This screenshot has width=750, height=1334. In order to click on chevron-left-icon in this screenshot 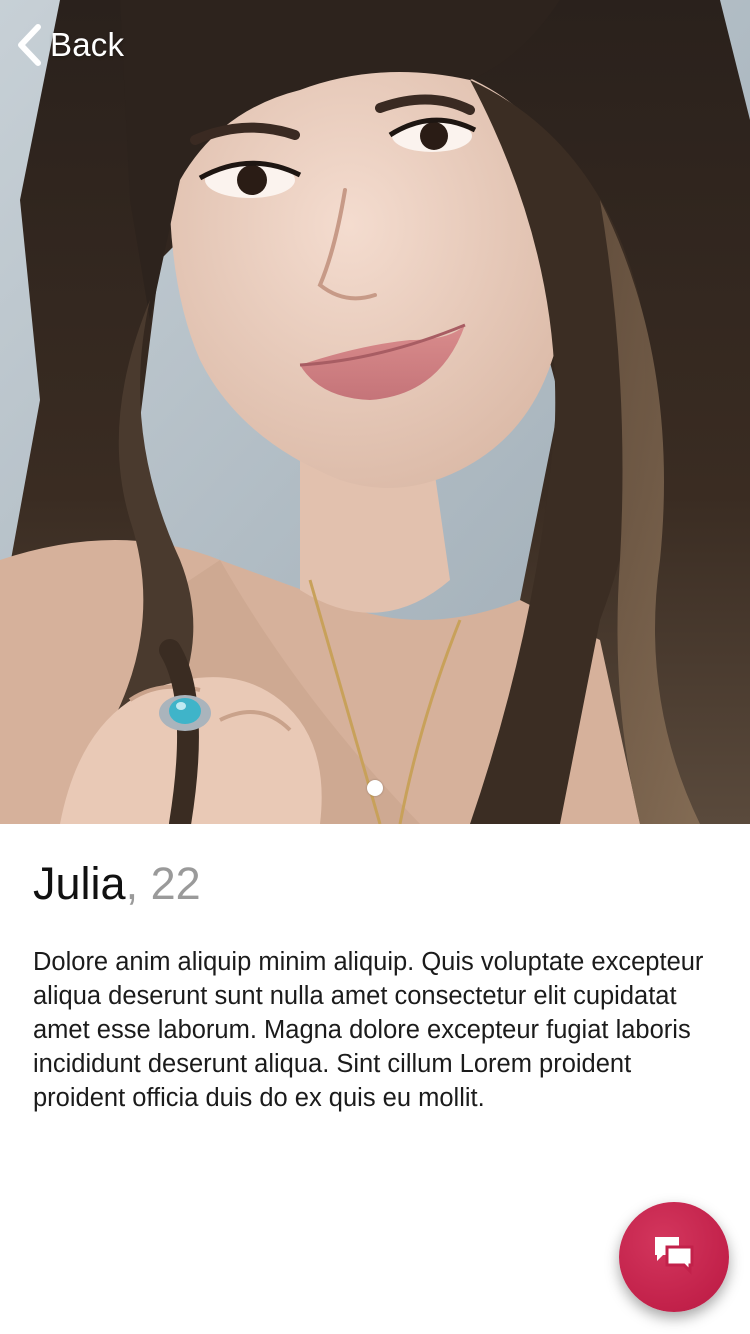, I will do `click(29, 45)`.